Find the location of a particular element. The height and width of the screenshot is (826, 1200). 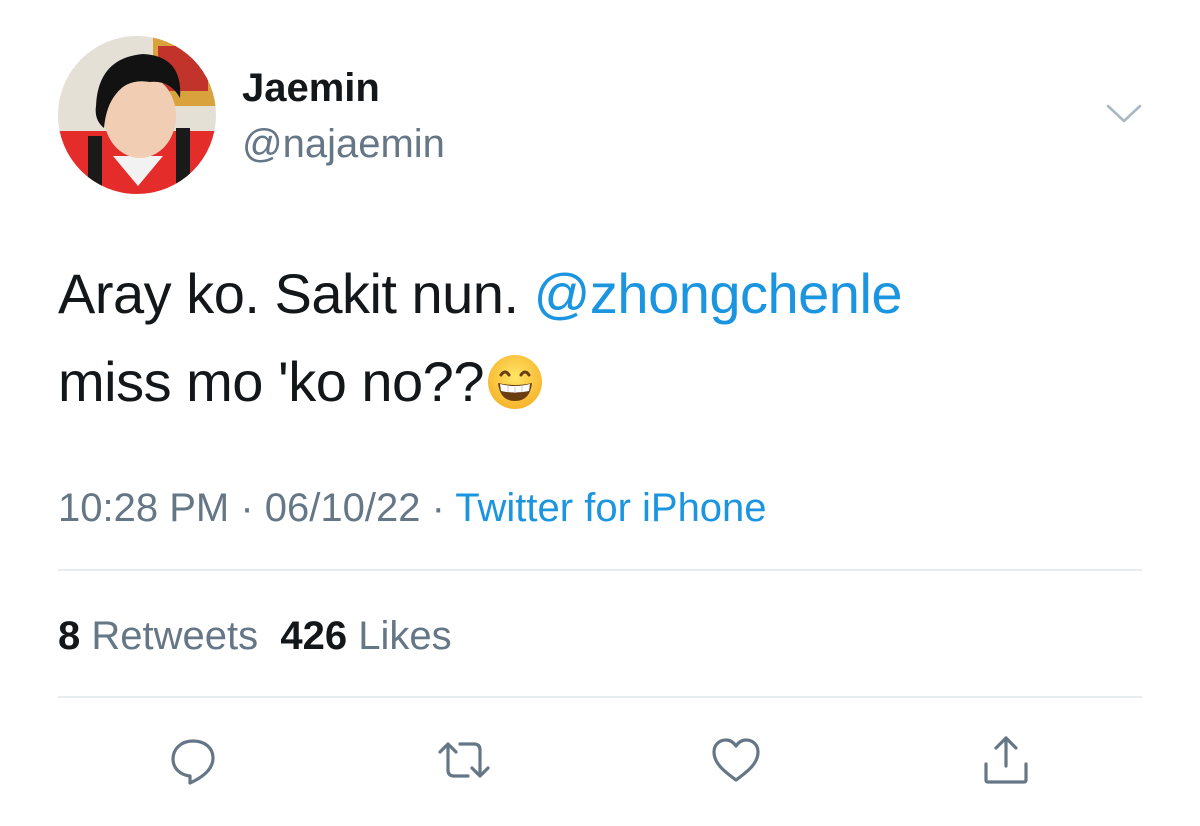

share-button is located at coordinates (1006, 762).